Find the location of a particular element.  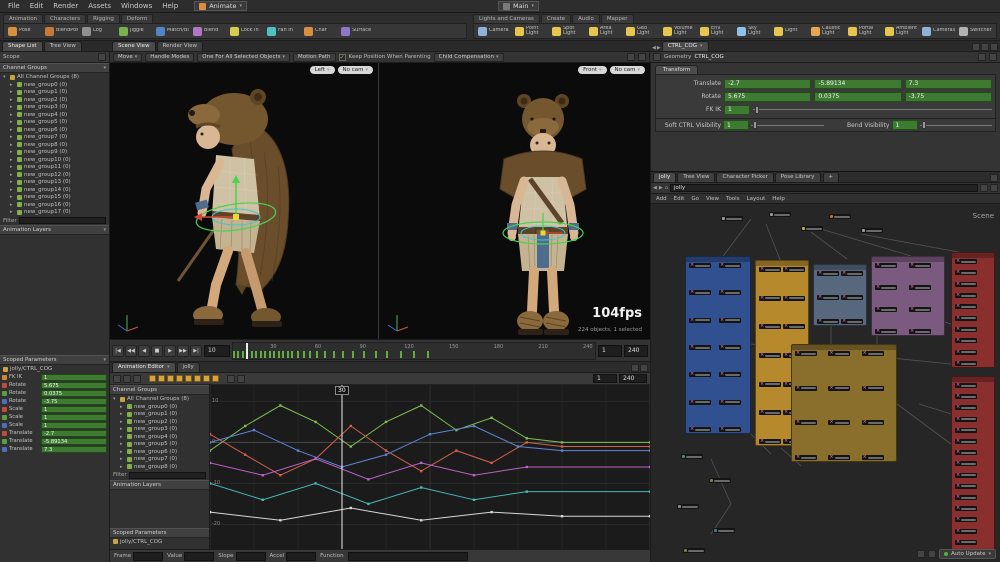

shelf-tool-cameras: Cameras is located at coordinates (938, 31).